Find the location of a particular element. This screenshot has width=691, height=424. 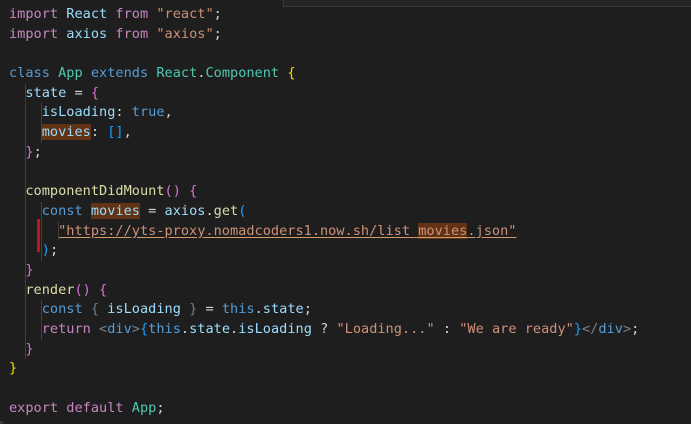

code-token: ) is located at coordinates (45, 250).